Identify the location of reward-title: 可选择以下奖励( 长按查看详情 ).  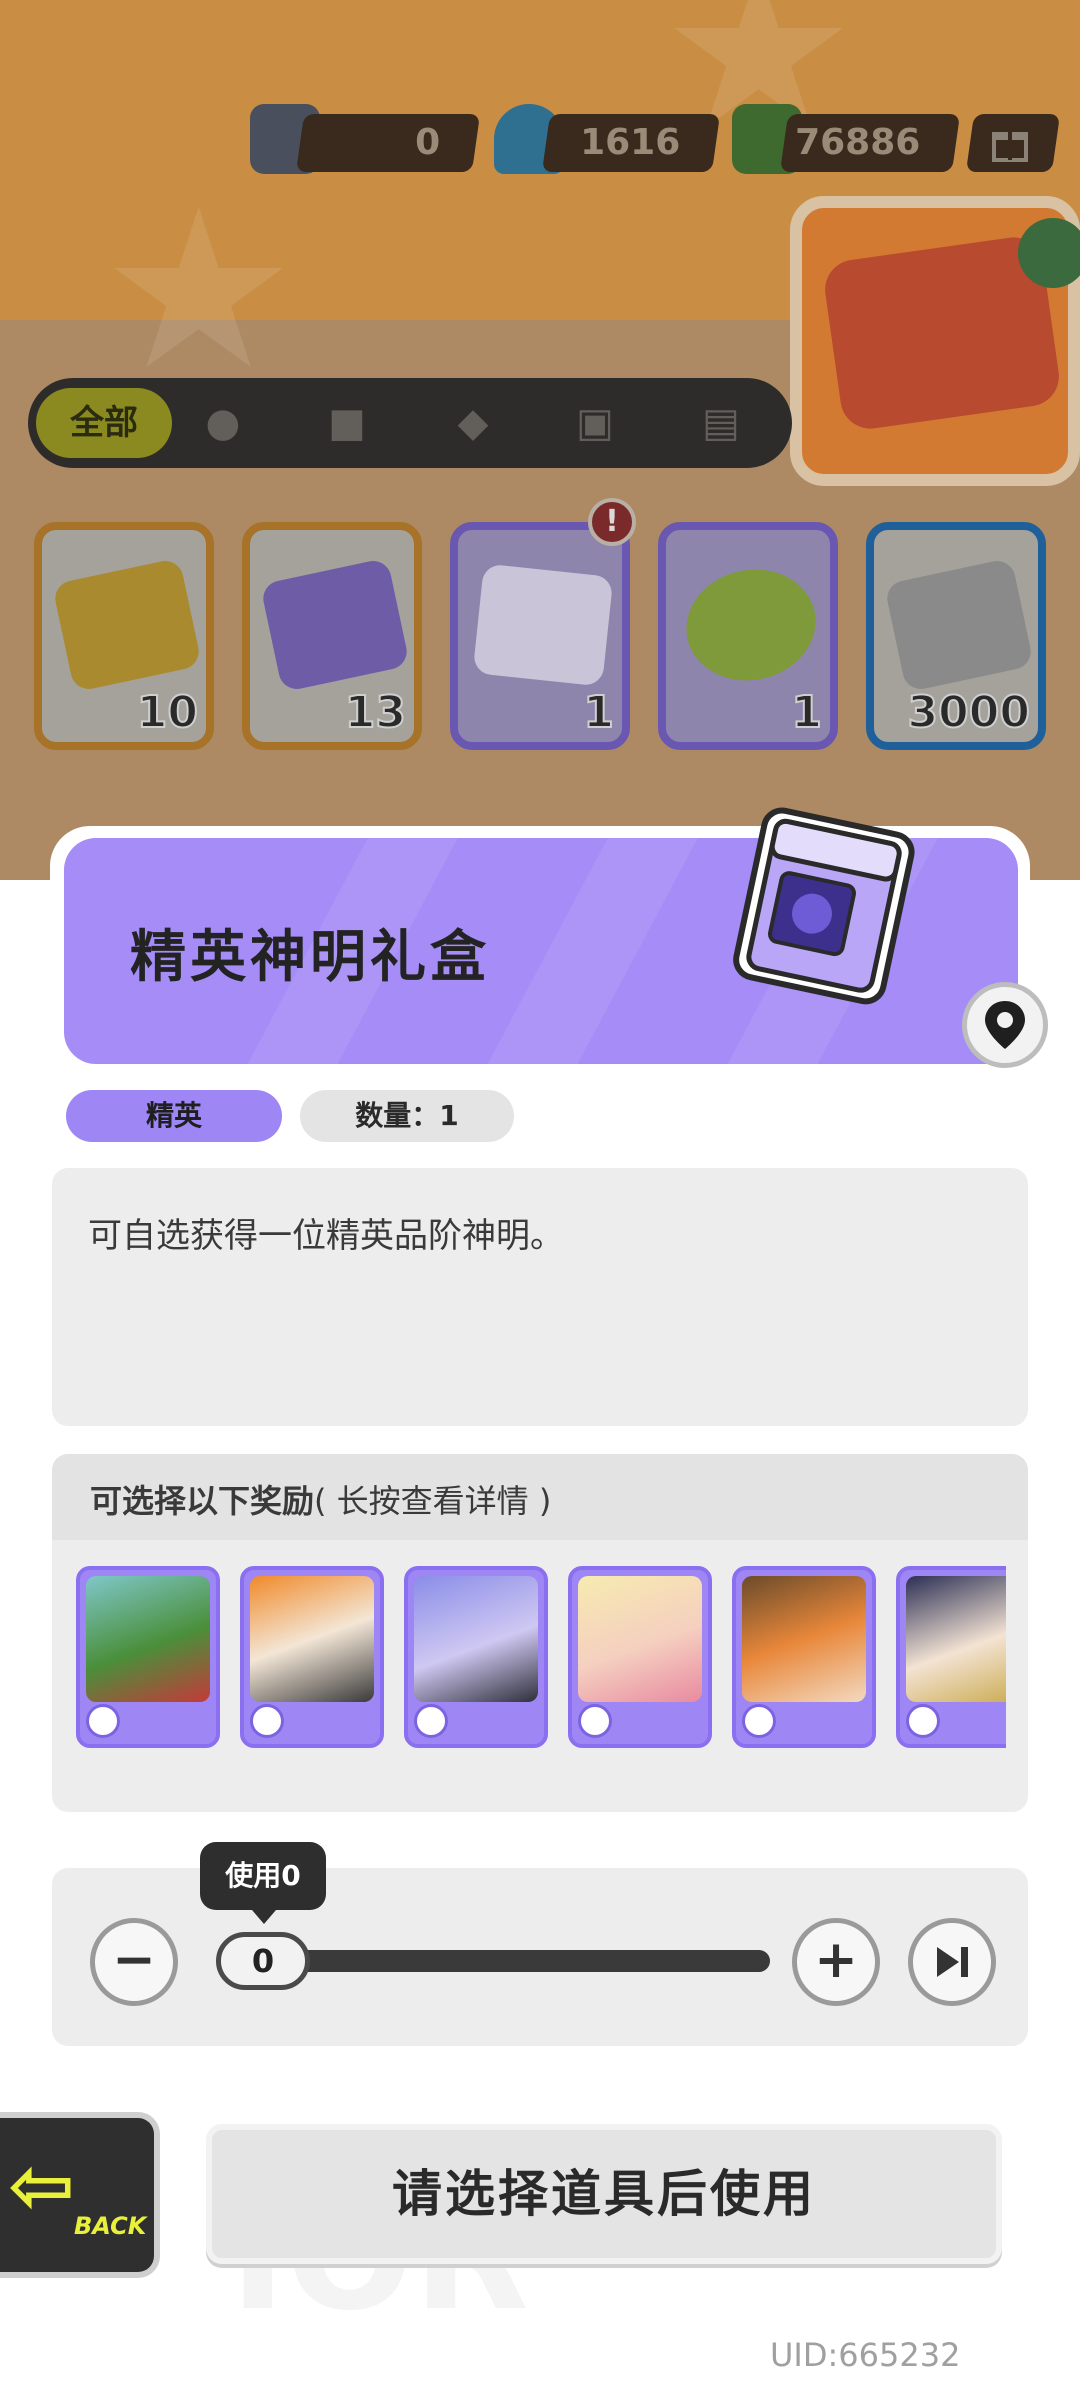
(320, 1499).